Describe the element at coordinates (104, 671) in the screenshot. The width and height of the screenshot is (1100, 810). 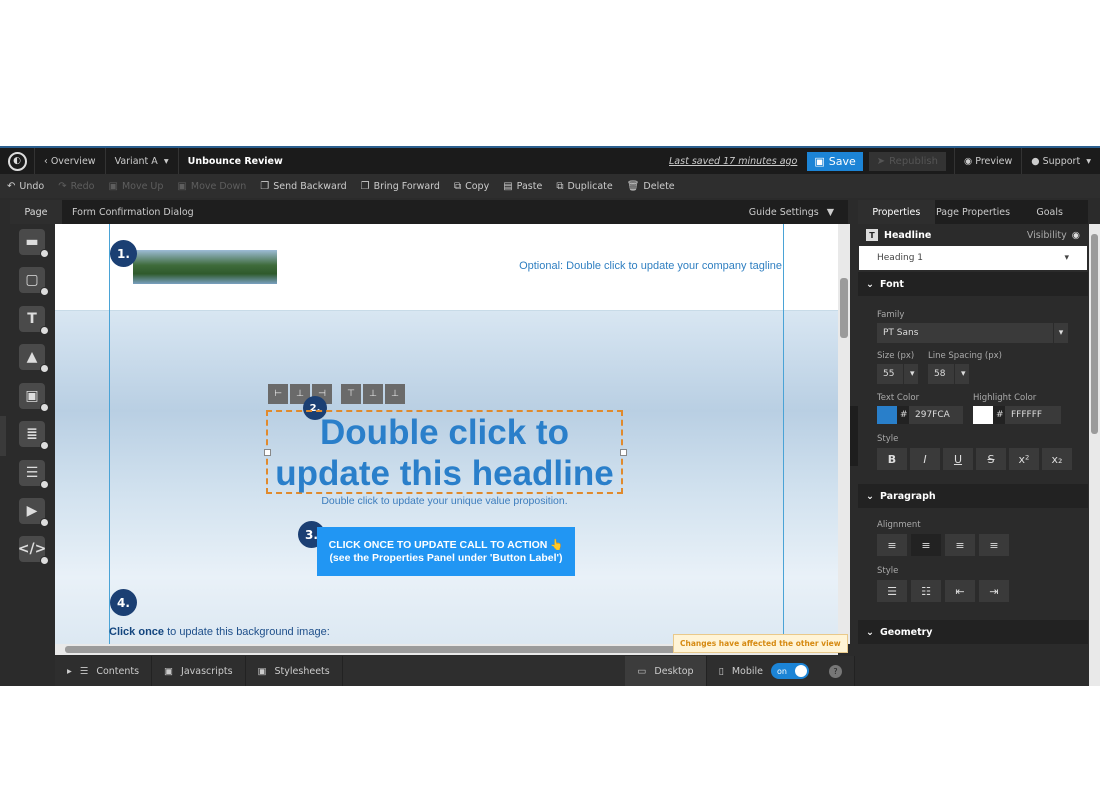
I see `contents-button: ▸ ☰ Contents` at that location.